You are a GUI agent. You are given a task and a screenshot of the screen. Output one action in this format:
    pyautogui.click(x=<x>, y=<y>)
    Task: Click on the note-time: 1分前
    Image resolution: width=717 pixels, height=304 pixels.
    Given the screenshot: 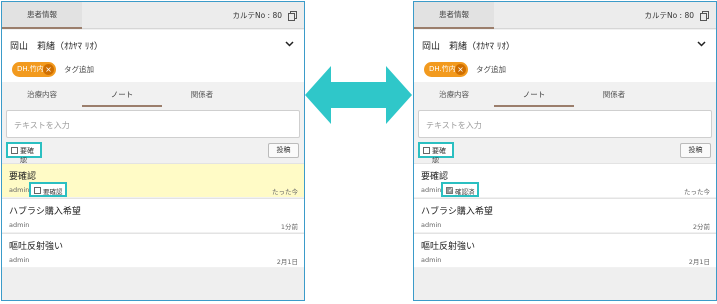 What is the action you would take?
    pyautogui.click(x=289, y=227)
    